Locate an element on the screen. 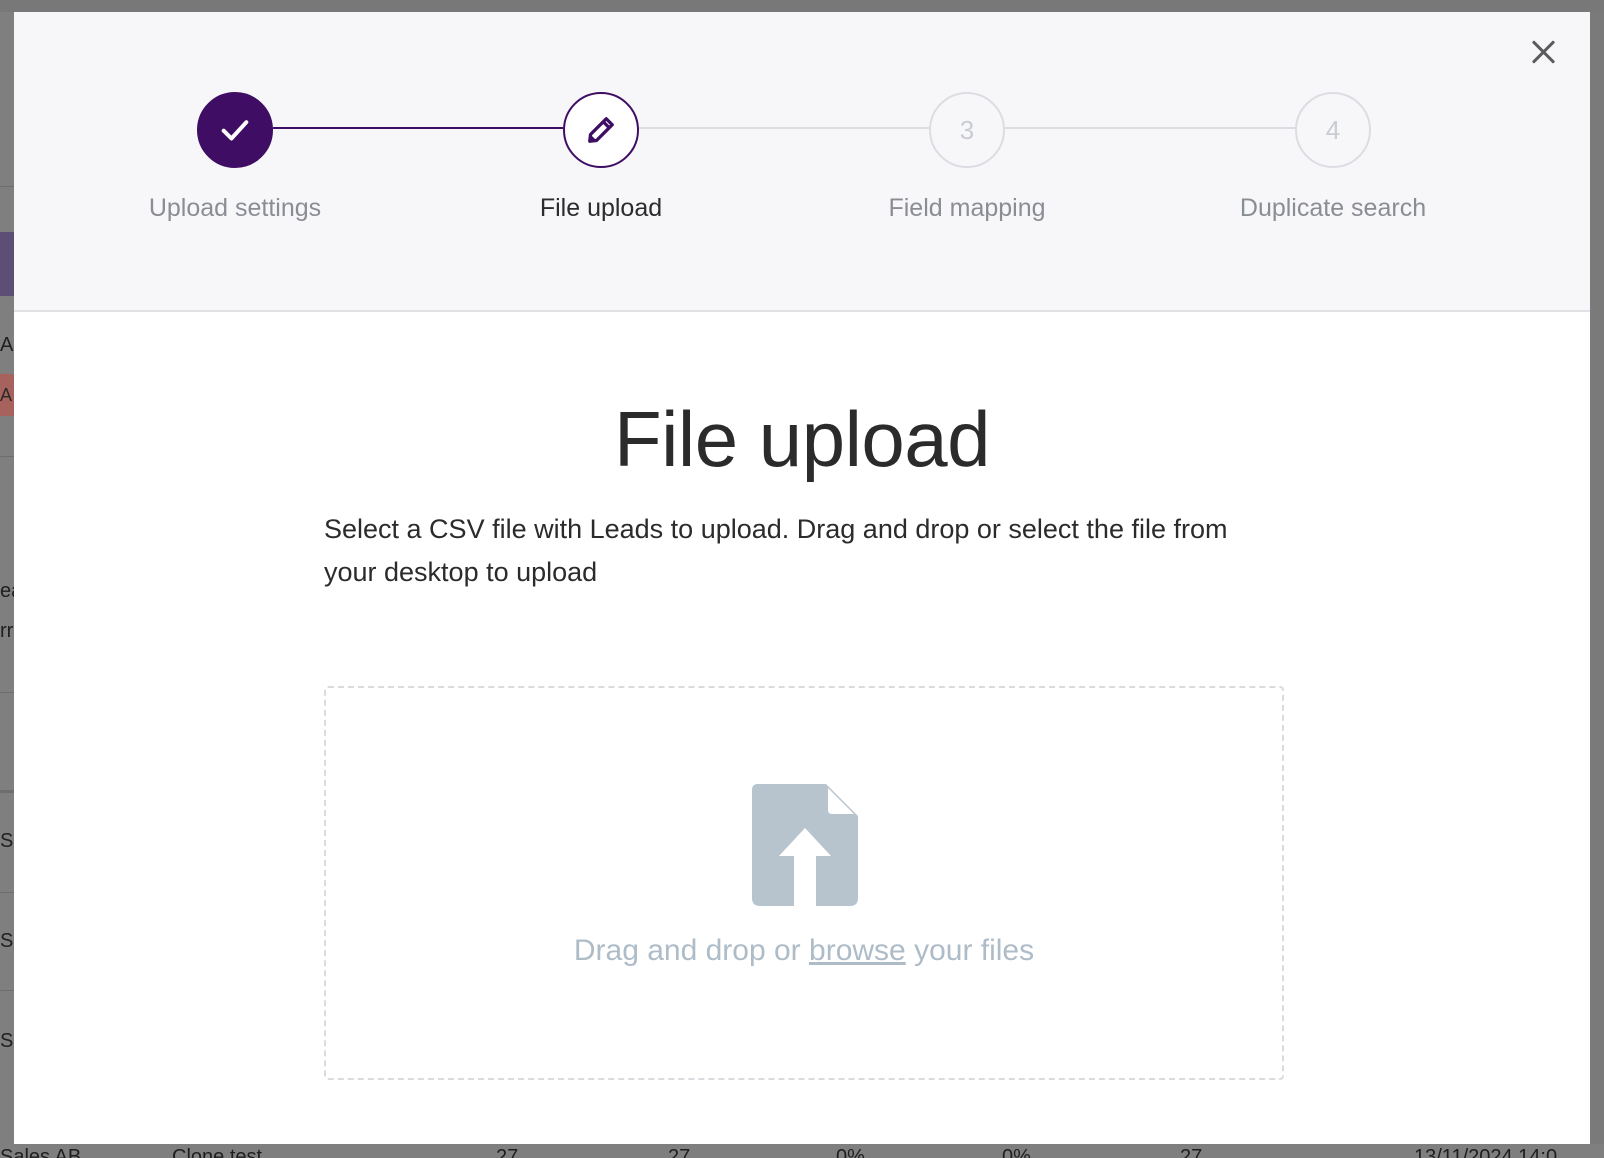 The image size is (1604, 1158). step-file-upload: File upload is located at coordinates (601, 157).